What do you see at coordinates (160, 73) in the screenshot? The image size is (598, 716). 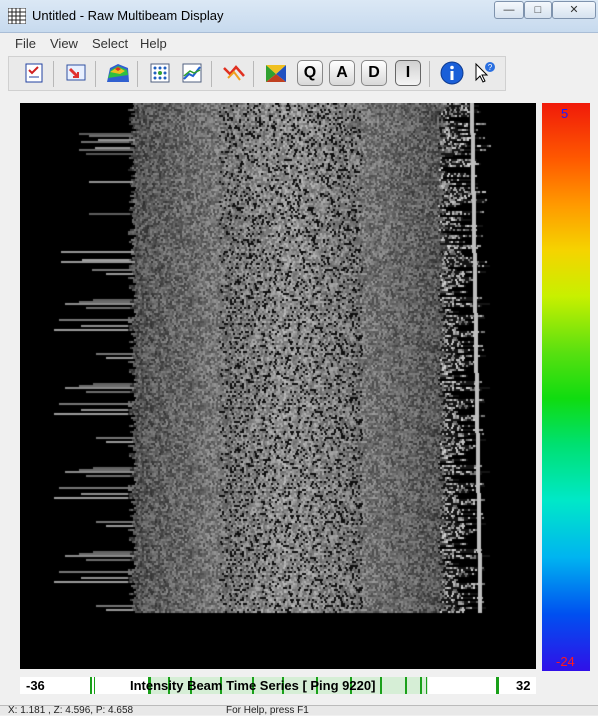 I see `grid-icon` at bounding box center [160, 73].